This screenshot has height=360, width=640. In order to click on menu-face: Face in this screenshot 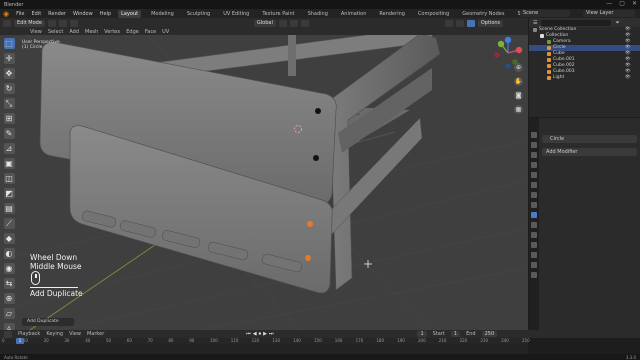, I will do `click(150, 32)`.